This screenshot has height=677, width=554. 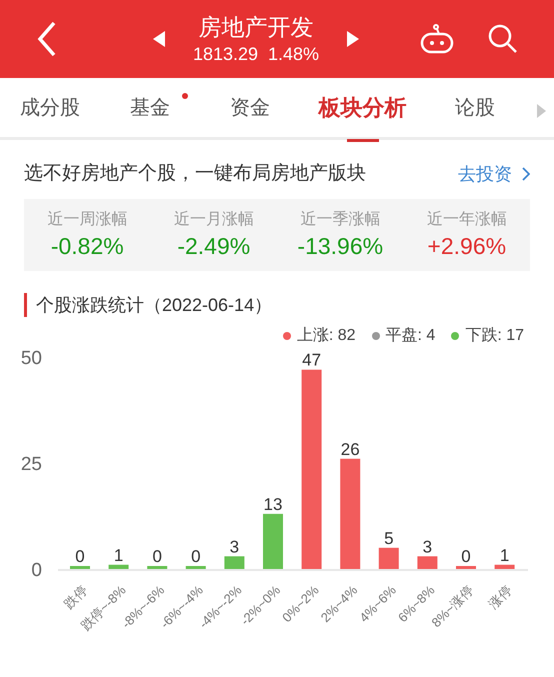 What do you see at coordinates (273, 504) in the screenshot?
I see `data-label: 13` at bounding box center [273, 504].